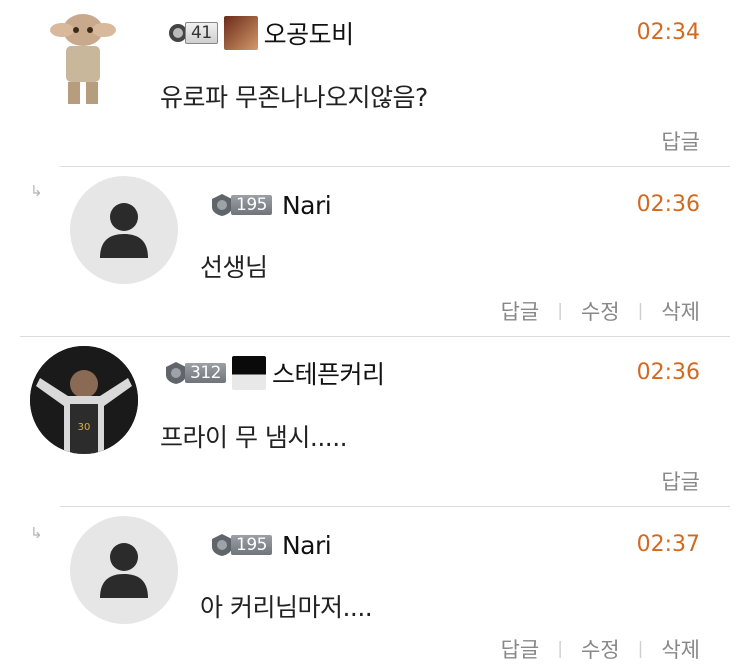 Image resolution: width=750 pixels, height=664 pixels. I want to click on player-photo-icon: 30, so click(84, 400).